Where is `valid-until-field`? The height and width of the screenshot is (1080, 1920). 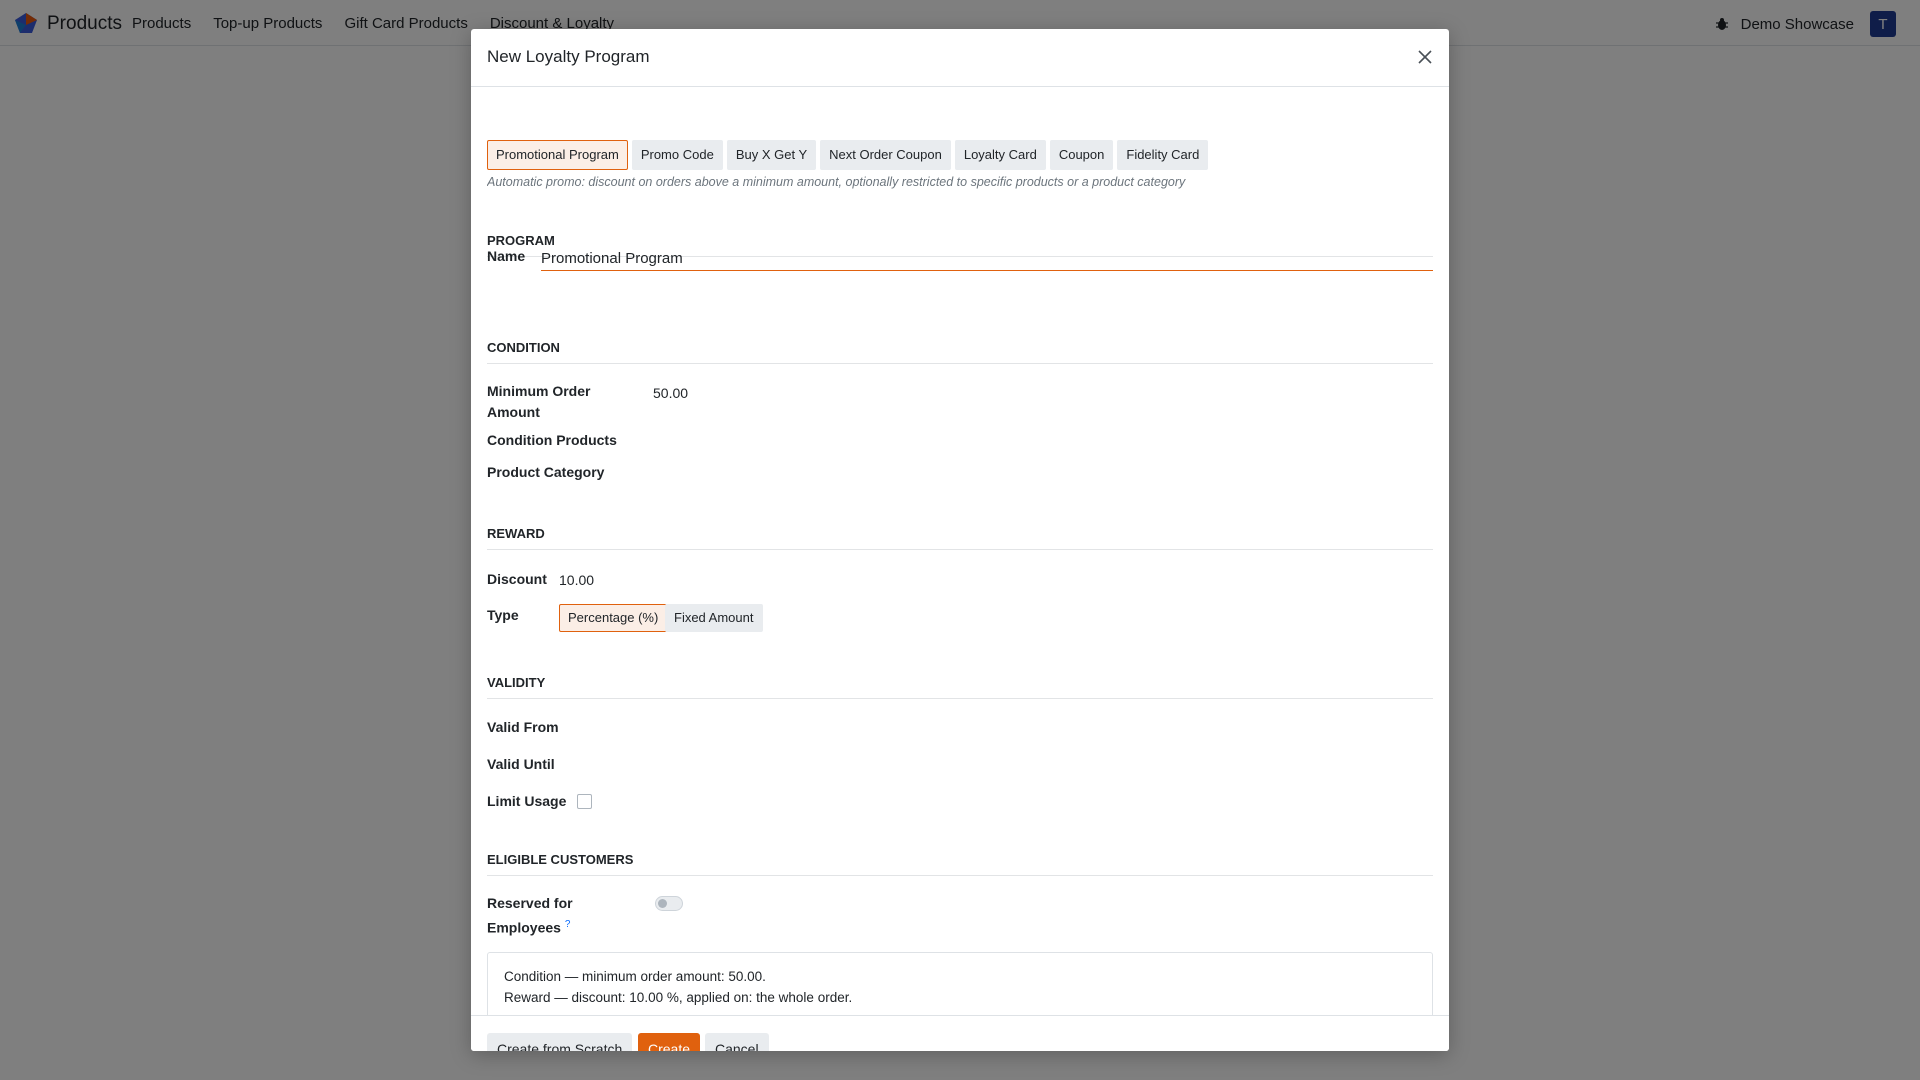
valid-until-field is located at coordinates (1033, 764).